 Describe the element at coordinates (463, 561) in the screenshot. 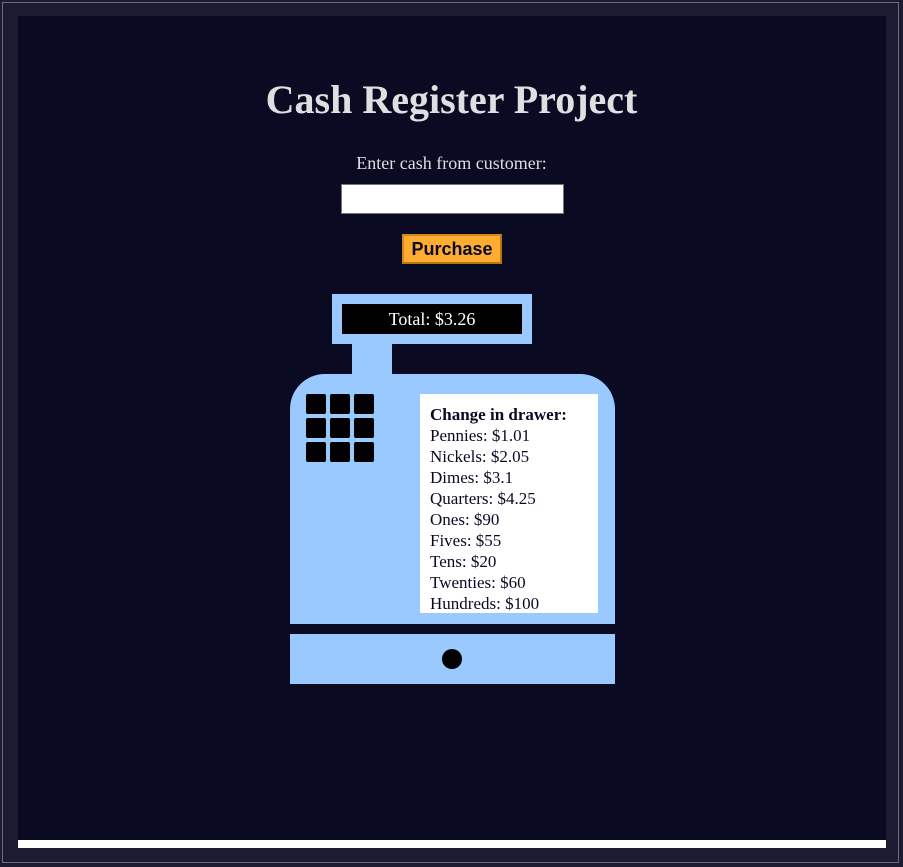

I see `drawer-line-tens: Tens: $20` at that location.